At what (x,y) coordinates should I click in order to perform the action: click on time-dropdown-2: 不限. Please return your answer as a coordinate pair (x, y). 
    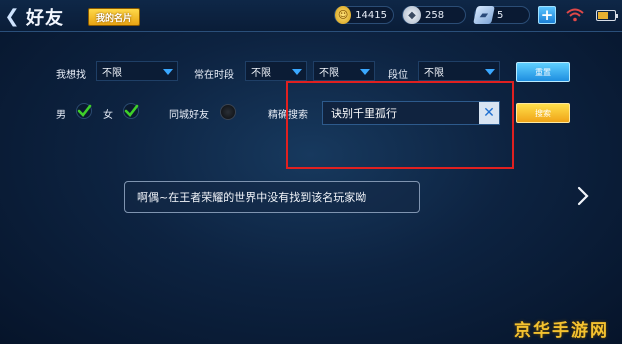
    Looking at the image, I should click on (344, 71).